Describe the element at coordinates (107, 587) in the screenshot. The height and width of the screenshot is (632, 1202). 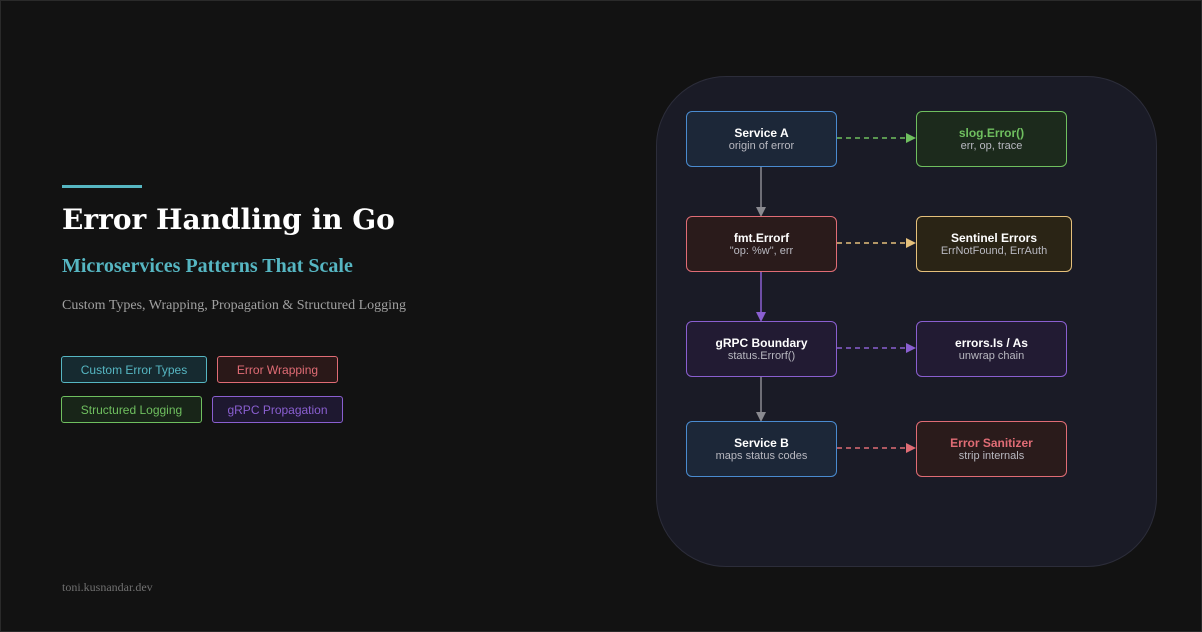
I see `footer-site: toni.kusnandar.dev` at that location.